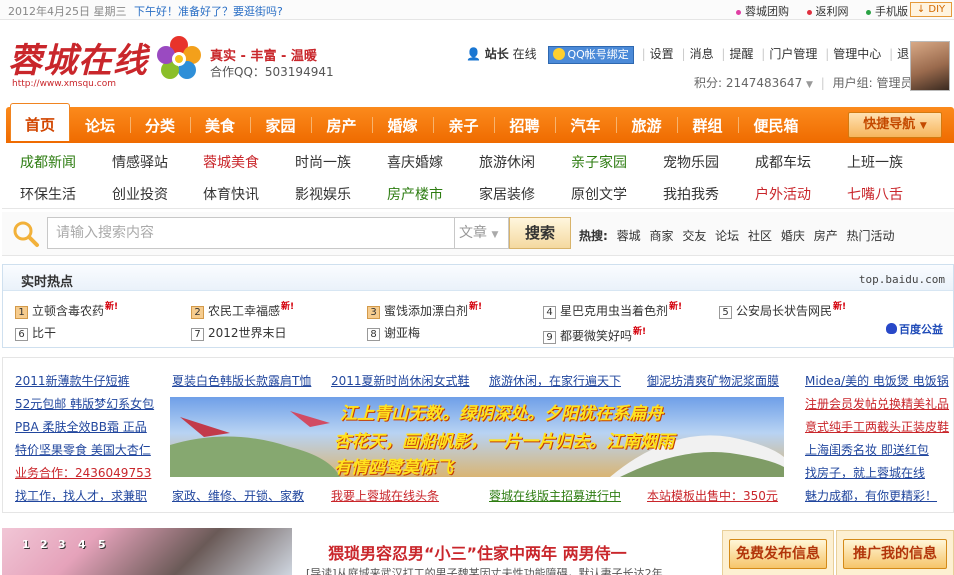 The width and height of the screenshot is (954, 575). What do you see at coordinates (84, 403) in the screenshot?
I see `ad-link: 52元包邮 韩版梦幻系女包` at bounding box center [84, 403].